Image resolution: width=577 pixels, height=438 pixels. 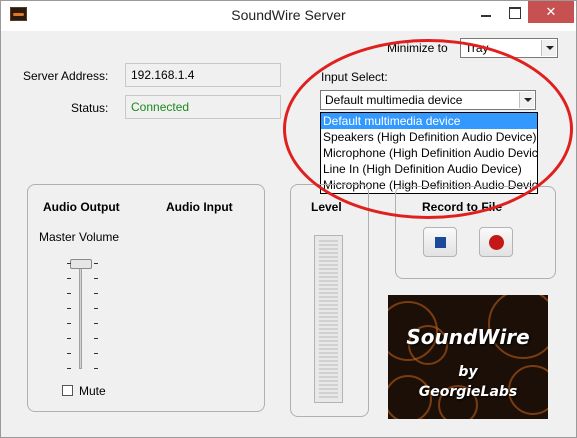 I want to click on maximize-window-button, so click(x=514, y=12).